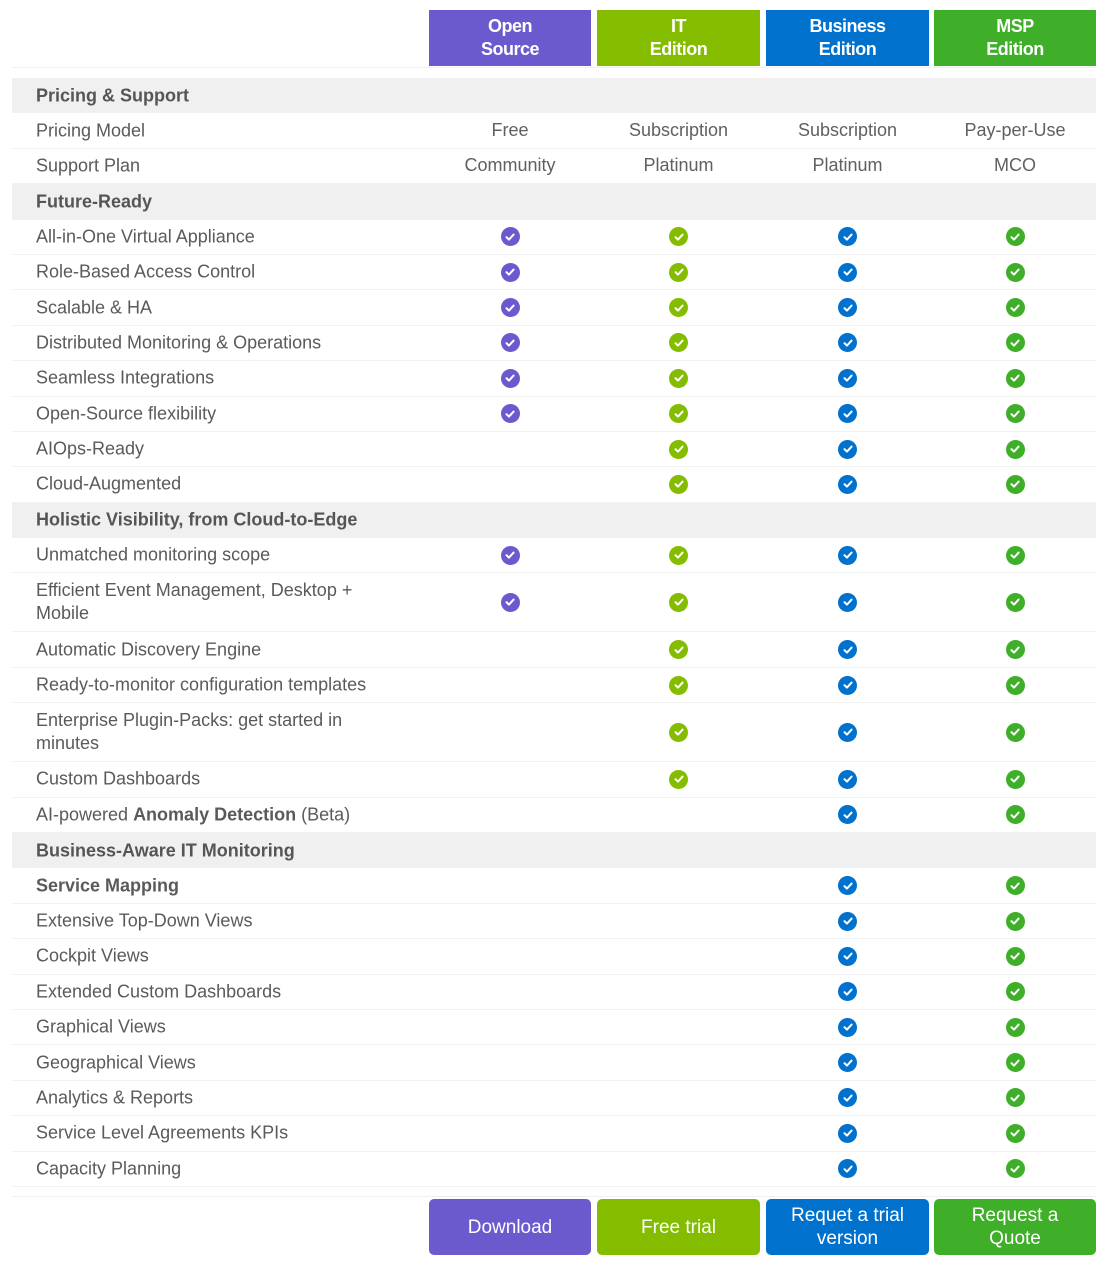 The width and height of the screenshot is (1108, 1267). What do you see at coordinates (847, 26) in the screenshot?
I see `edition-name: Business` at bounding box center [847, 26].